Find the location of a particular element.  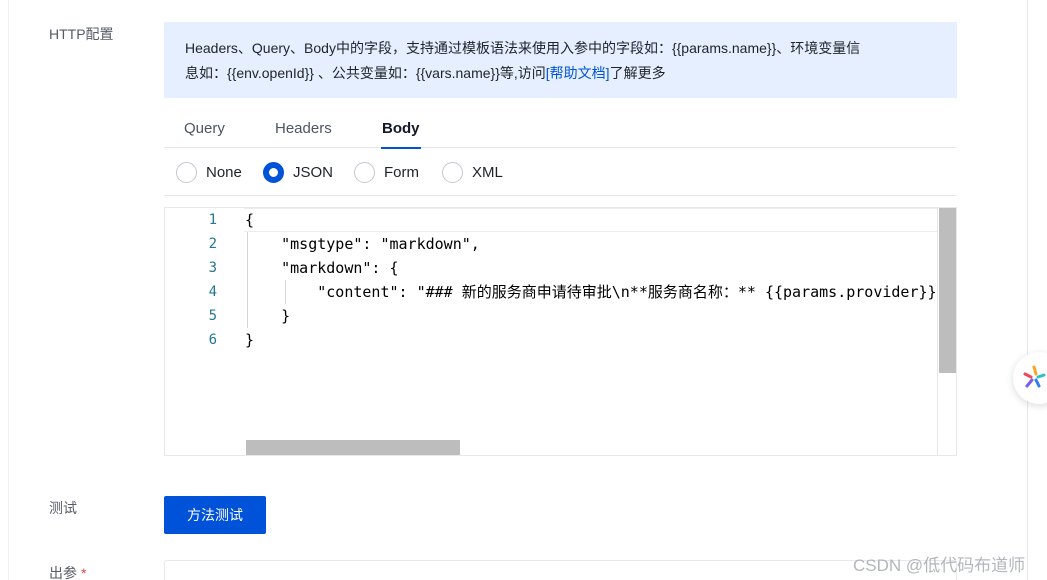

vertical-scrollbar is located at coordinates (946, 331).